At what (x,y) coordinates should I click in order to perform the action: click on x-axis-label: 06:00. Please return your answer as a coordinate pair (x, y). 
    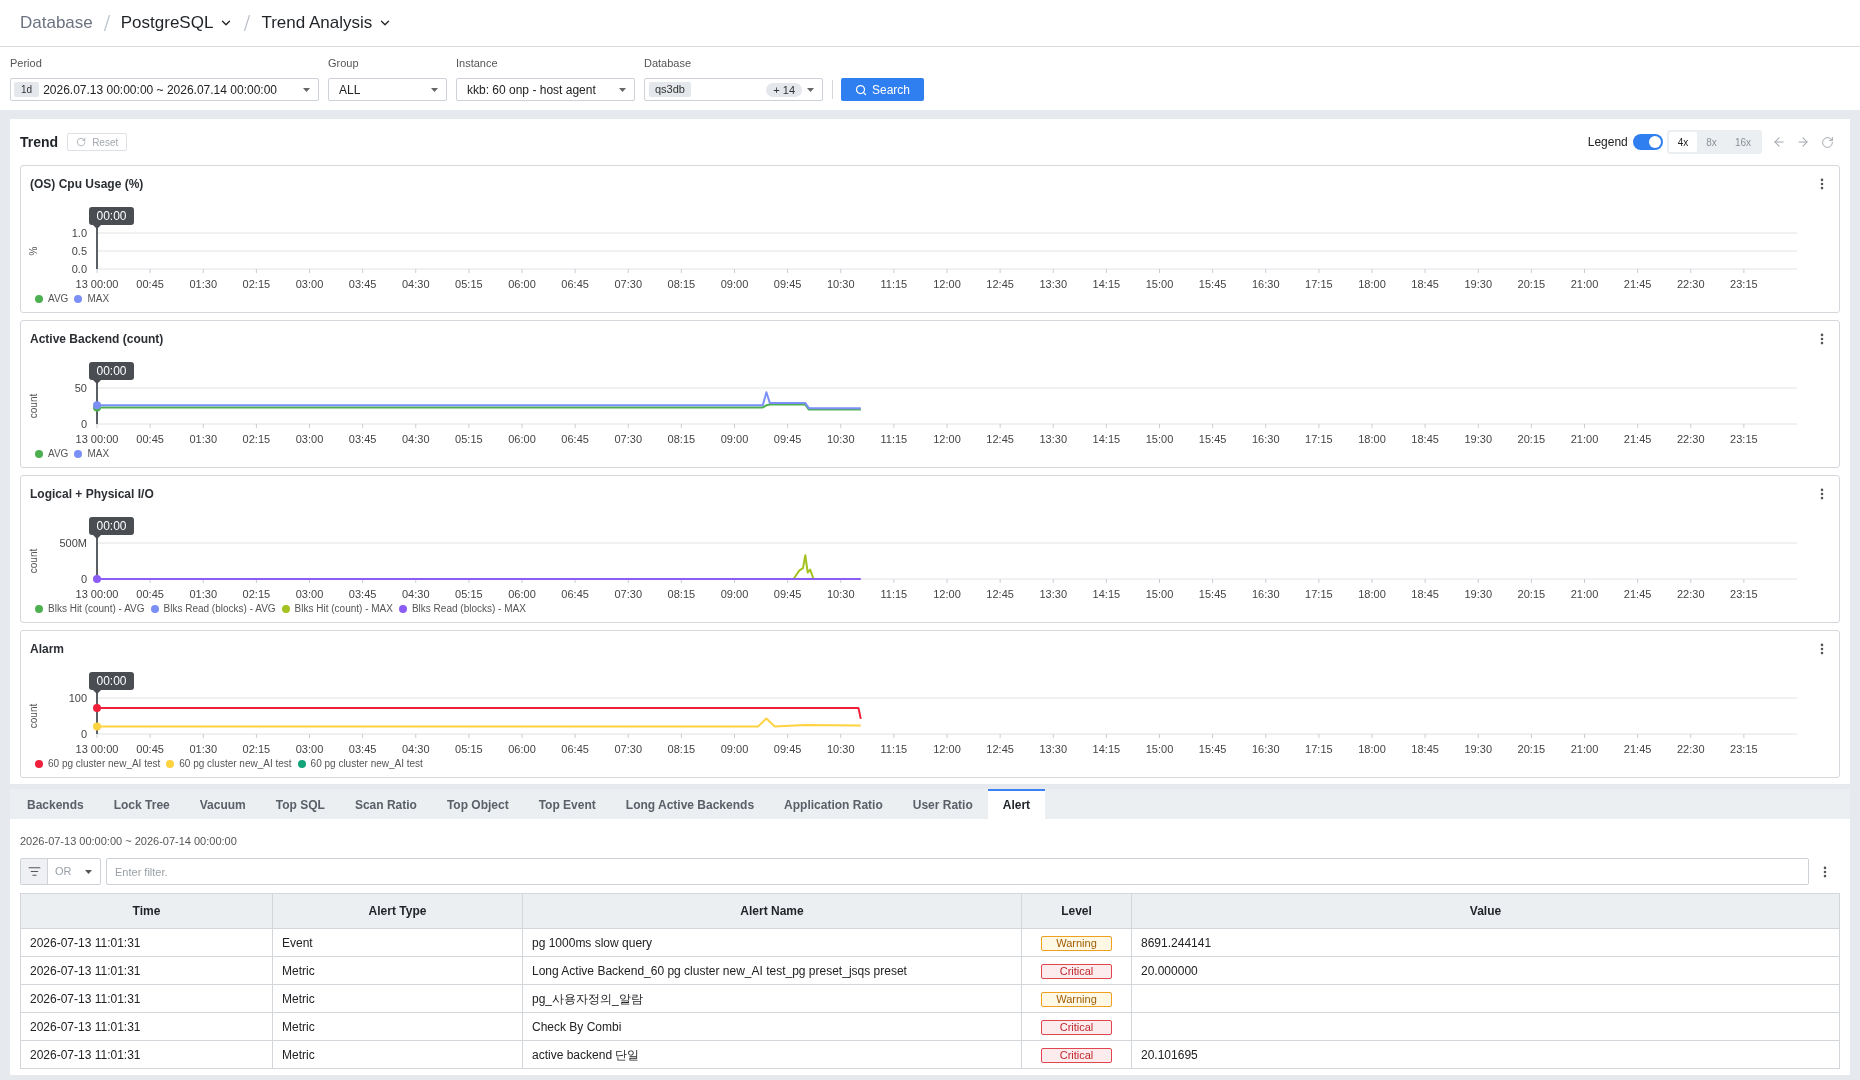
    Looking at the image, I should click on (522, 439).